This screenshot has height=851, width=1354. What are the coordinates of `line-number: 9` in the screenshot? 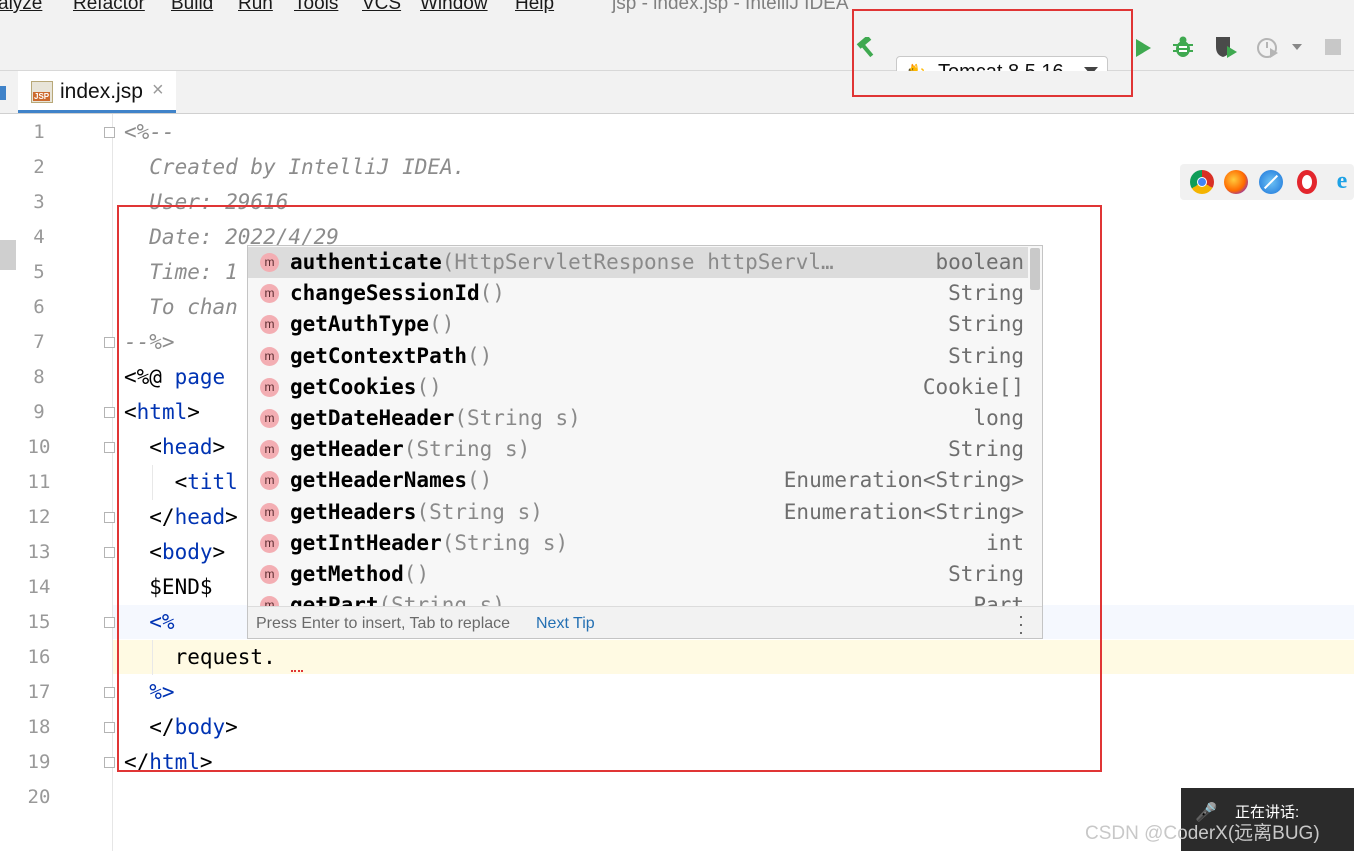 It's located at (39, 412).